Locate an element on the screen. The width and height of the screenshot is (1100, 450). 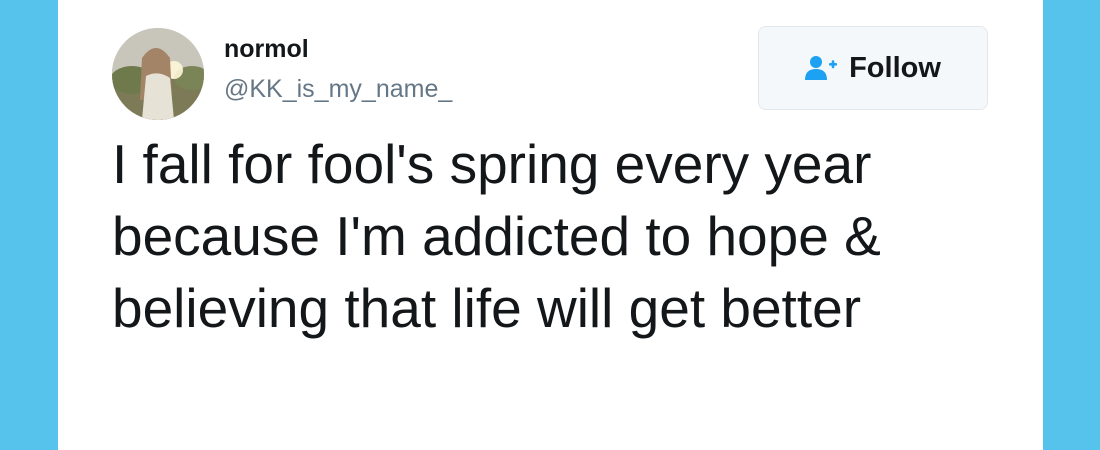
profile-photo-icon is located at coordinates (158, 74).